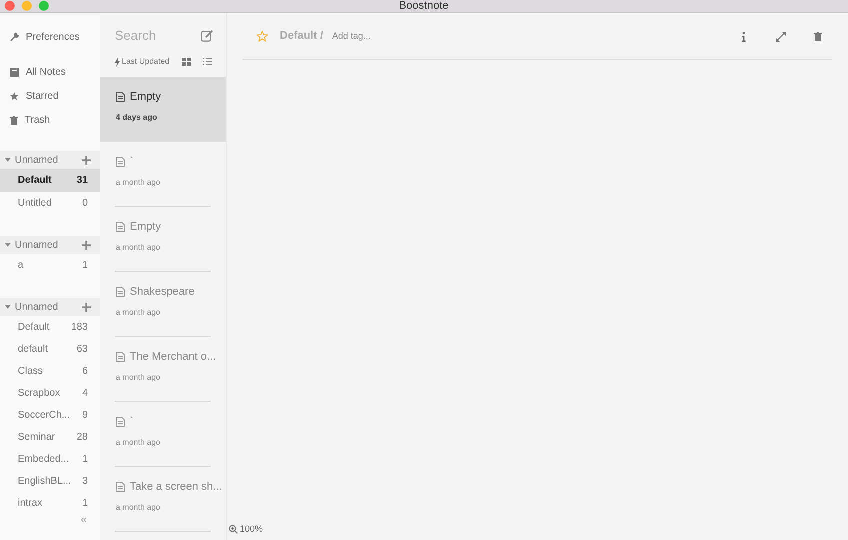 This screenshot has height=540, width=848. Describe the element at coordinates (50, 120) in the screenshot. I see `sidebar-item: Trash` at that location.